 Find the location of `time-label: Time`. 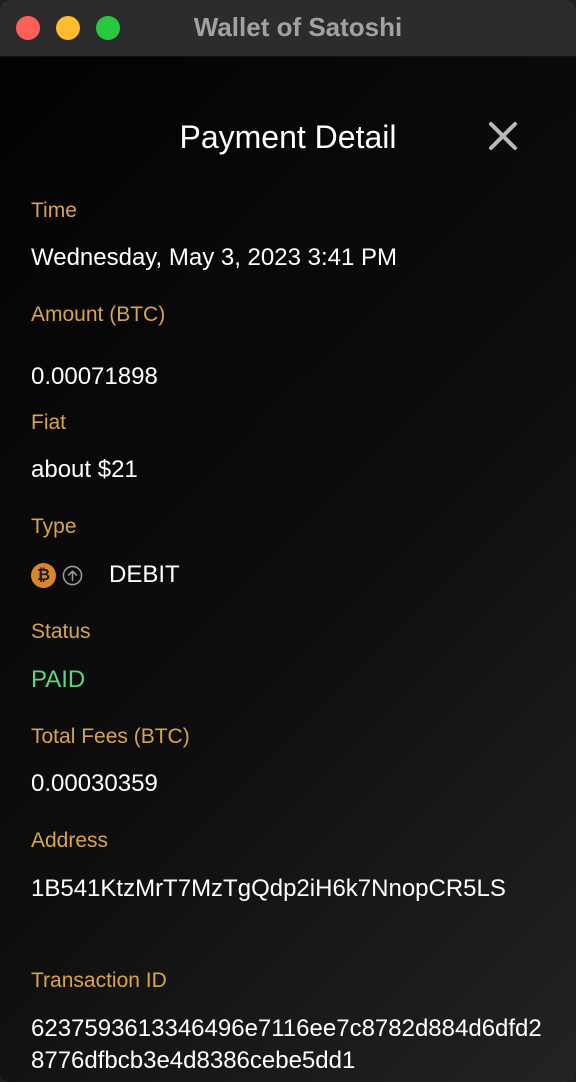

time-label: Time is located at coordinates (54, 210).